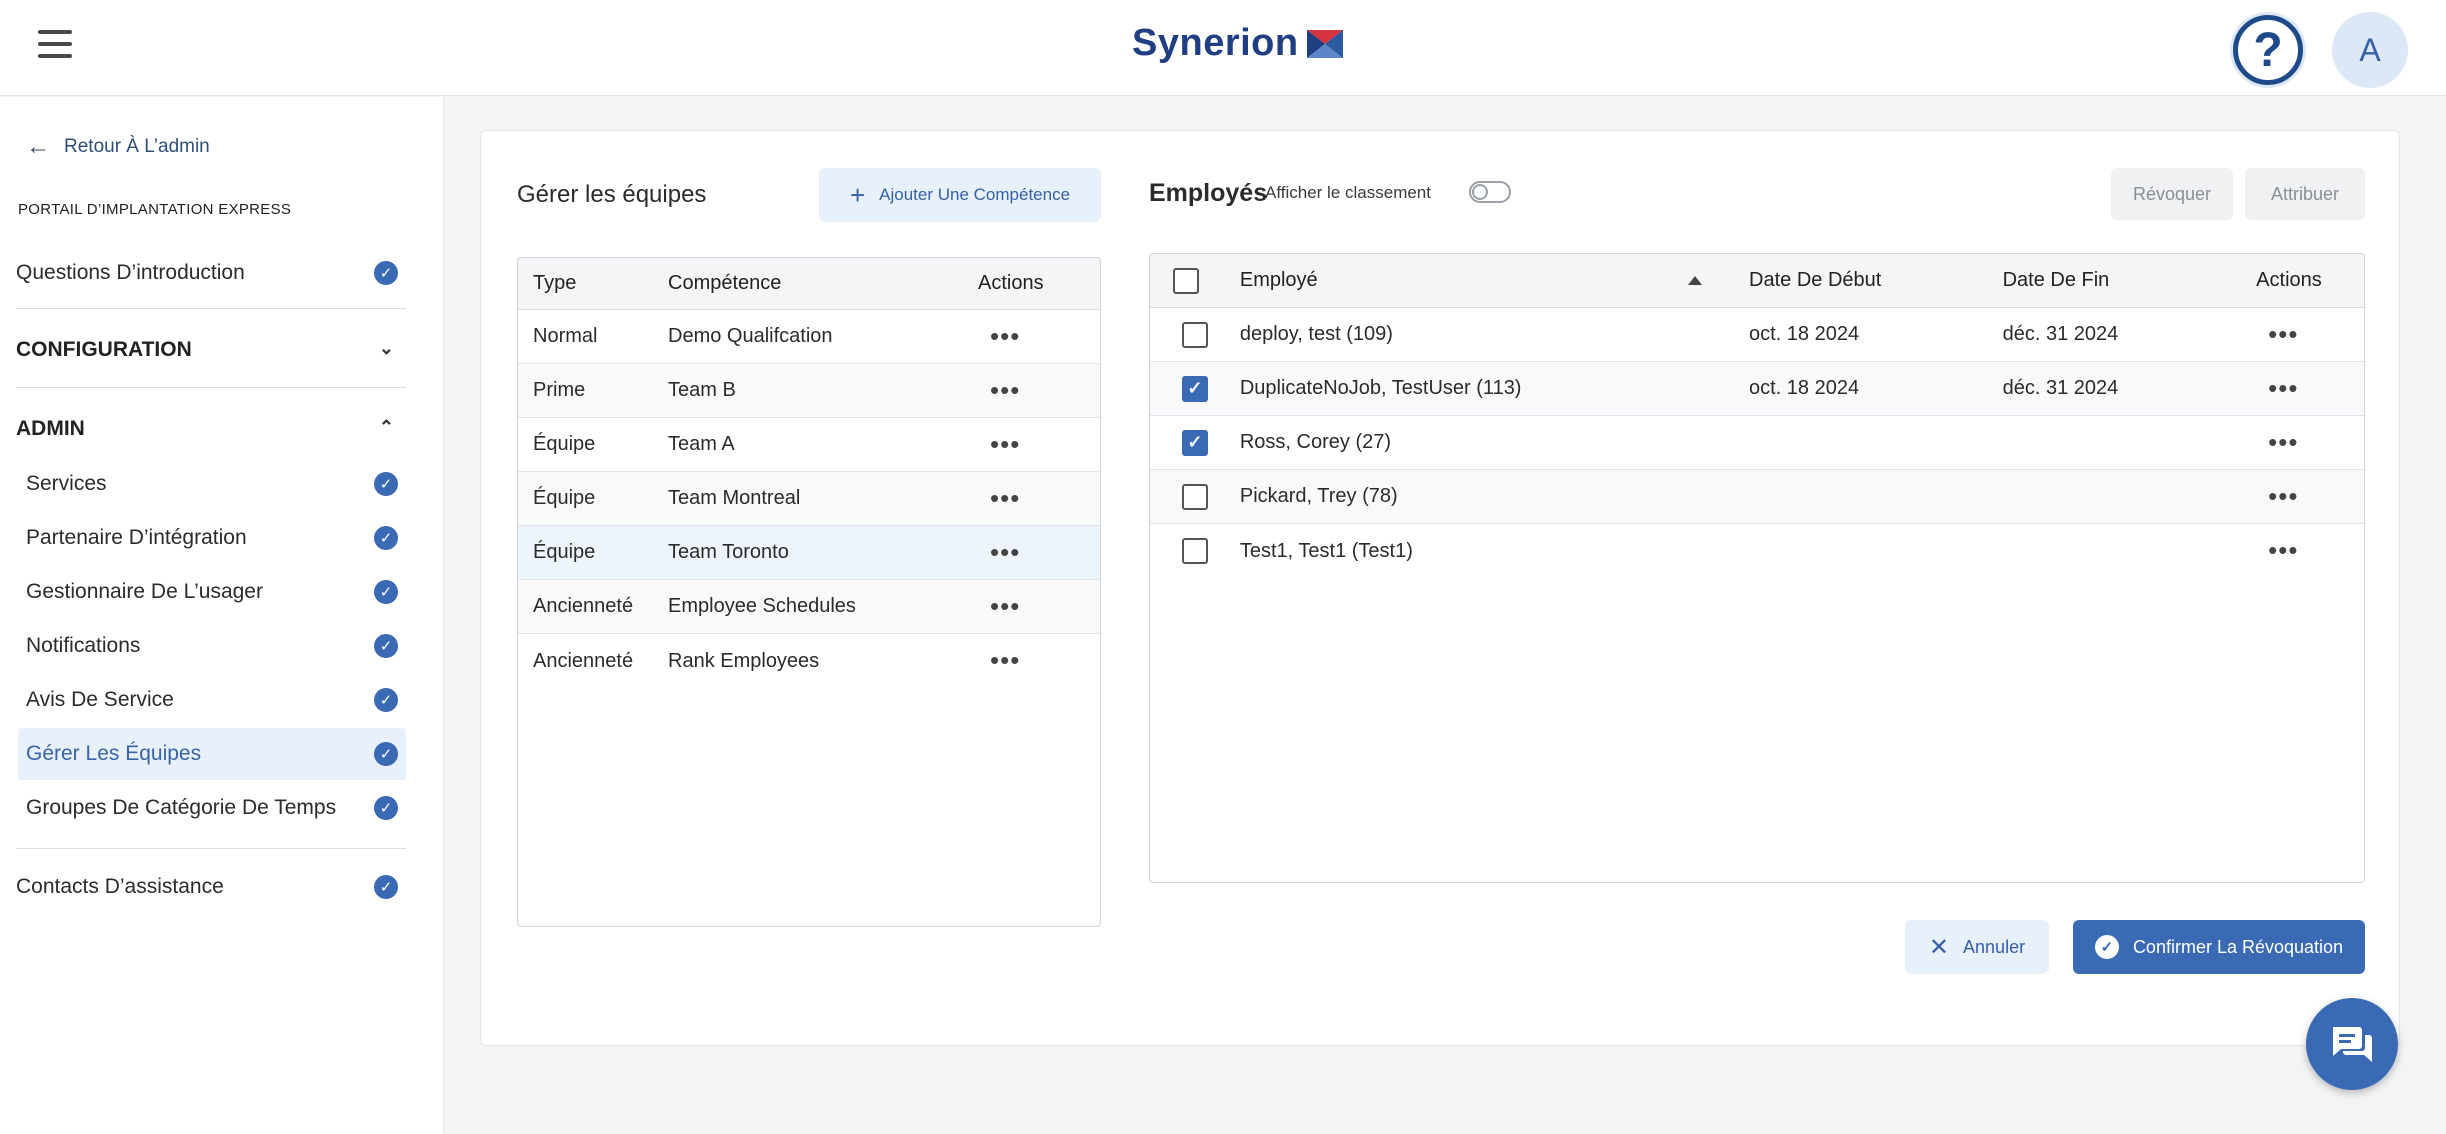 The height and width of the screenshot is (1134, 2446). I want to click on cell-start-date: oct. 18 2024, so click(1804, 388).